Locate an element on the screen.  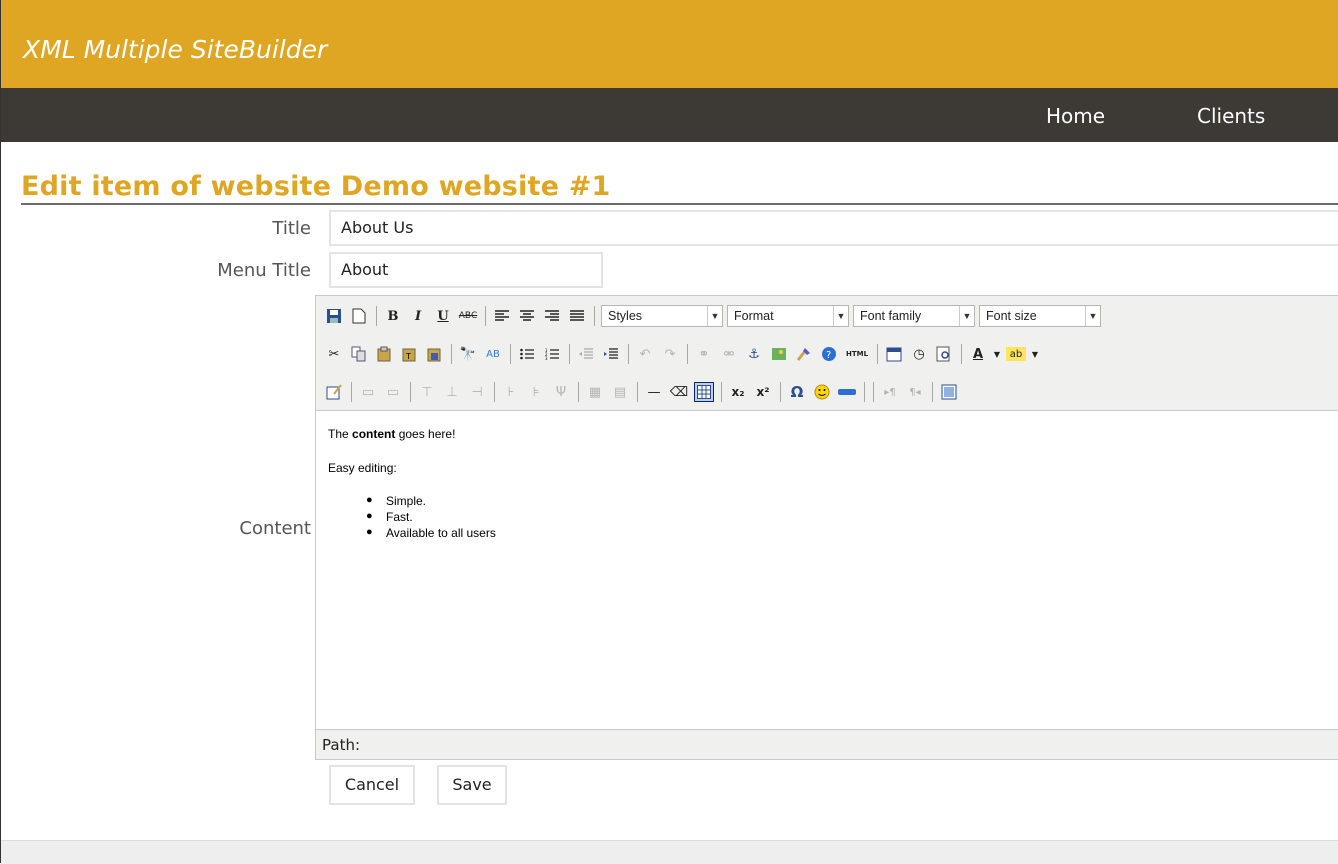
bold-icon: B is located at coordinates (393, 316).